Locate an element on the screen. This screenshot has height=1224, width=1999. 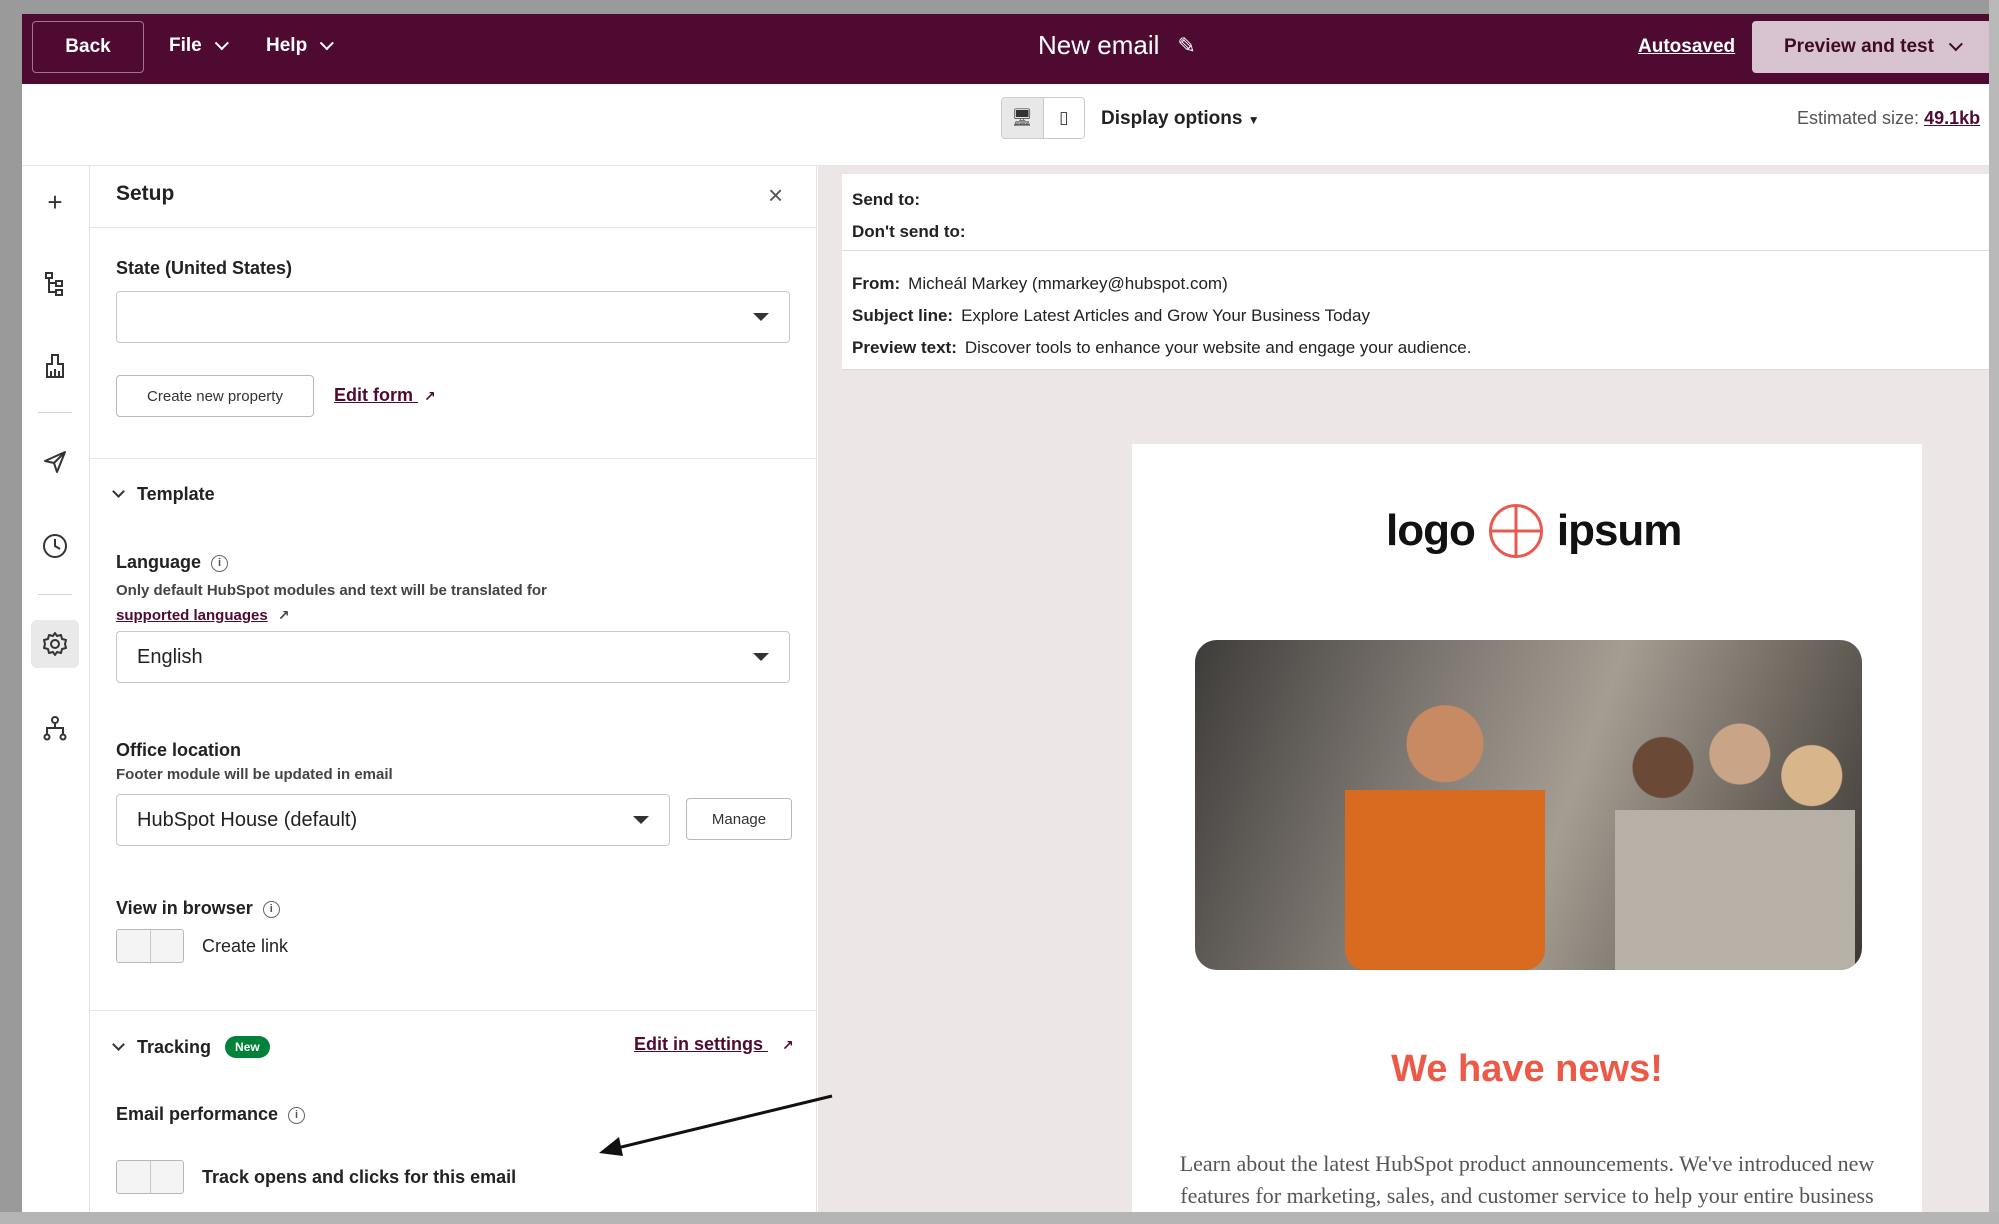
preview-and-test-button: Preview and test is located at coordinates (1870, 47).